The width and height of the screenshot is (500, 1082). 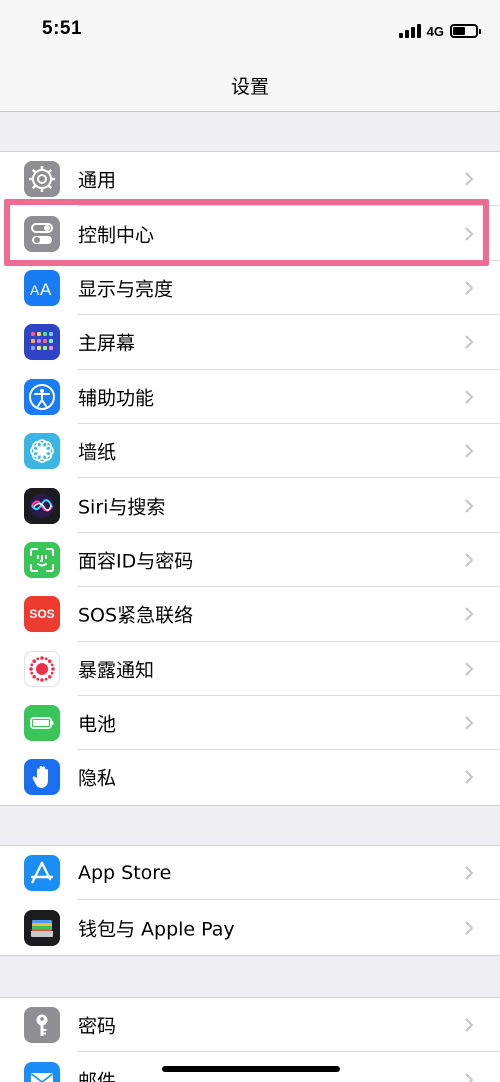 What do you see at coordinates (250, 873) in the screenshot?
I see `settings-row-app-store: App Store` at bounding box center [250, 873].